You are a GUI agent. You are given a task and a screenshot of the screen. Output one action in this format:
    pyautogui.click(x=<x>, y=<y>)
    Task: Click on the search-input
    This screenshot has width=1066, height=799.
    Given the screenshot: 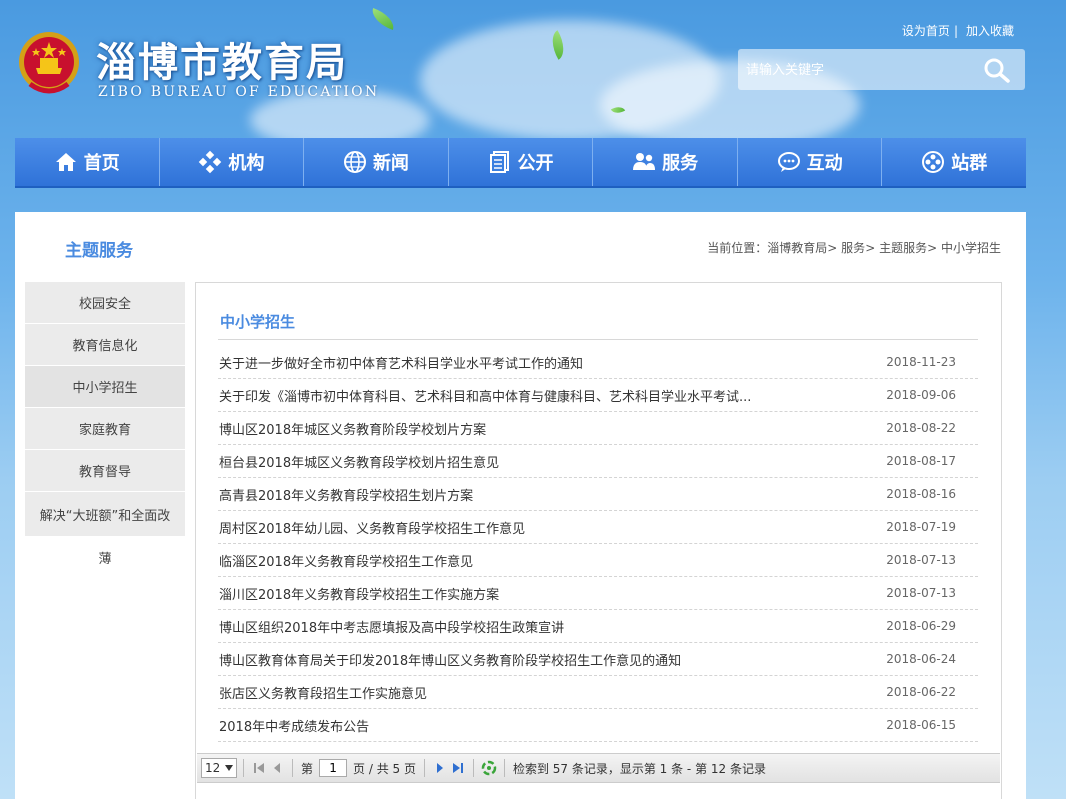 What is the action you would take?
    pyautogui.click(x=861, y=70)
    